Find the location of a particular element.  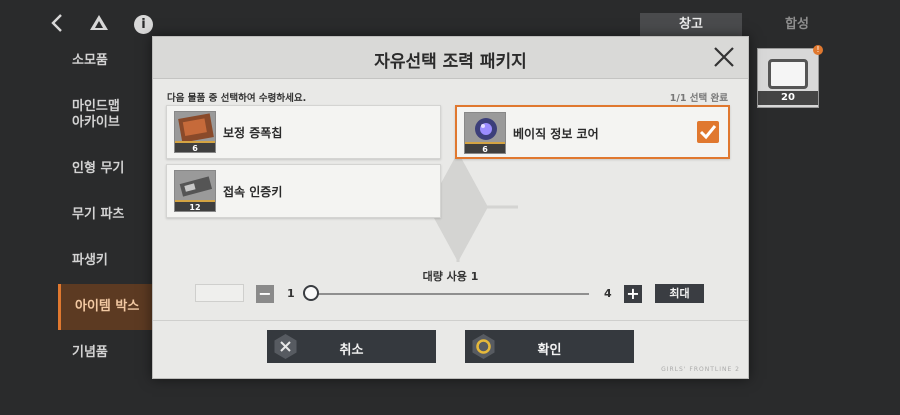

tab-storage: 창고 is located at coordinates (691, 25).